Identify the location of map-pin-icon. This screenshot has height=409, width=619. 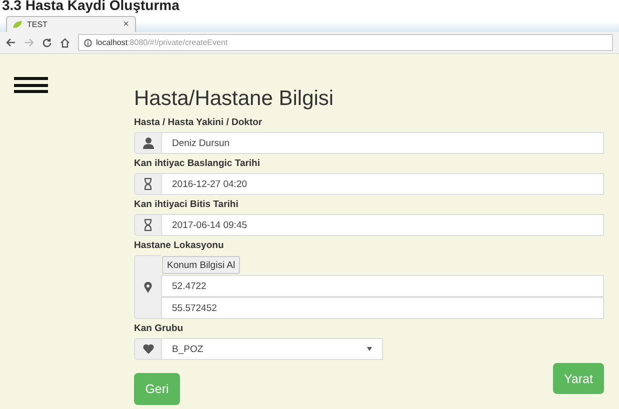
(148, 287).